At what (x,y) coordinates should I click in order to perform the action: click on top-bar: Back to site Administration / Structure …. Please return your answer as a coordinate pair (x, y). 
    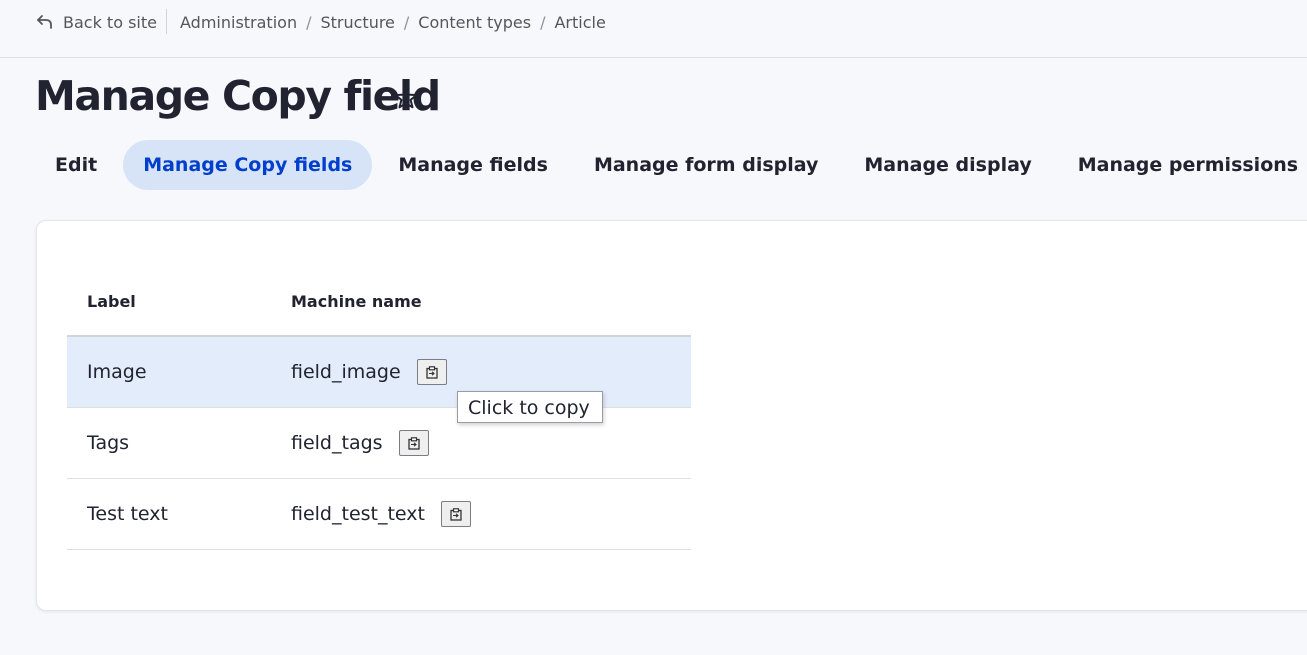
    Looking at the image, I should click on (653, 29).